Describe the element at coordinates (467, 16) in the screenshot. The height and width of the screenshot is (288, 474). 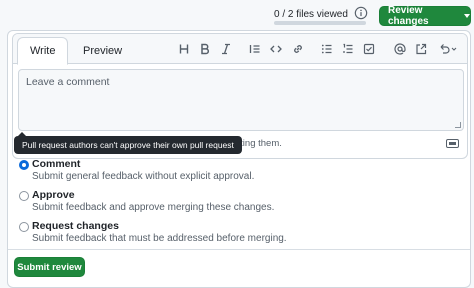
I see `caret-down-icon` at that location.